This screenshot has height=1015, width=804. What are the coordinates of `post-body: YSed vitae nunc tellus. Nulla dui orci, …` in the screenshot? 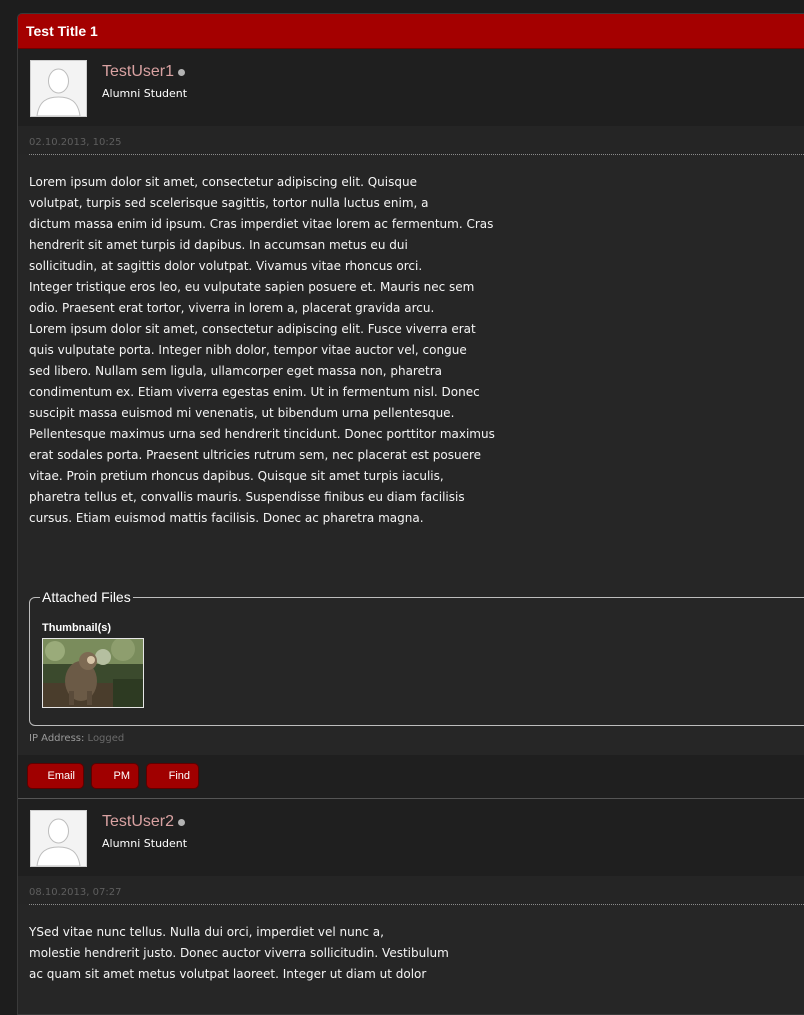 It's located at (239, 953).